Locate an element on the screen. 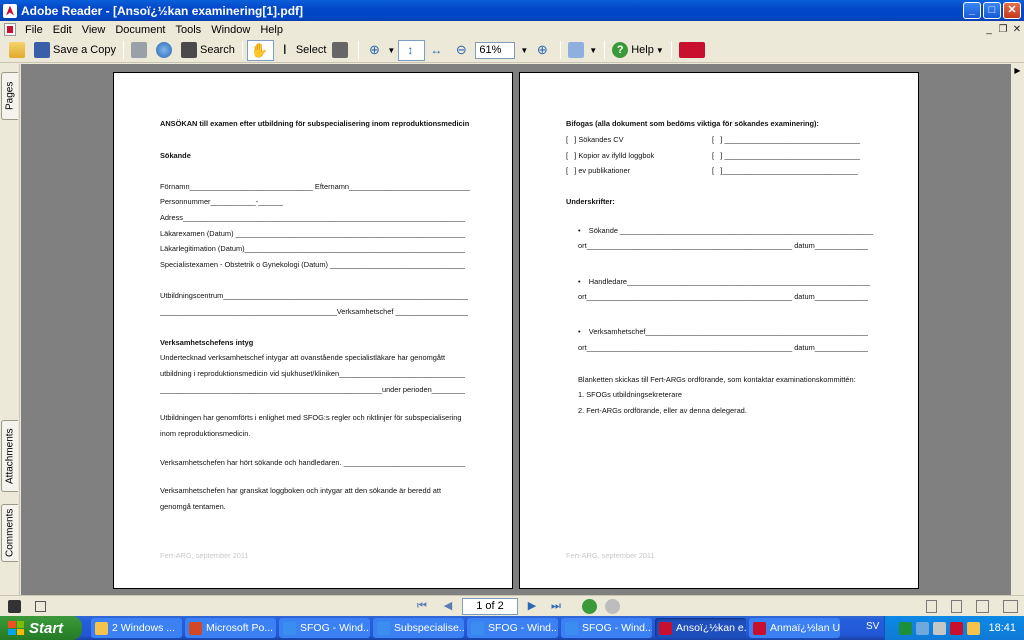 This screenshot has width=1024, height=640. fit-width-button: ↔ is located at coordinates (437, 50).